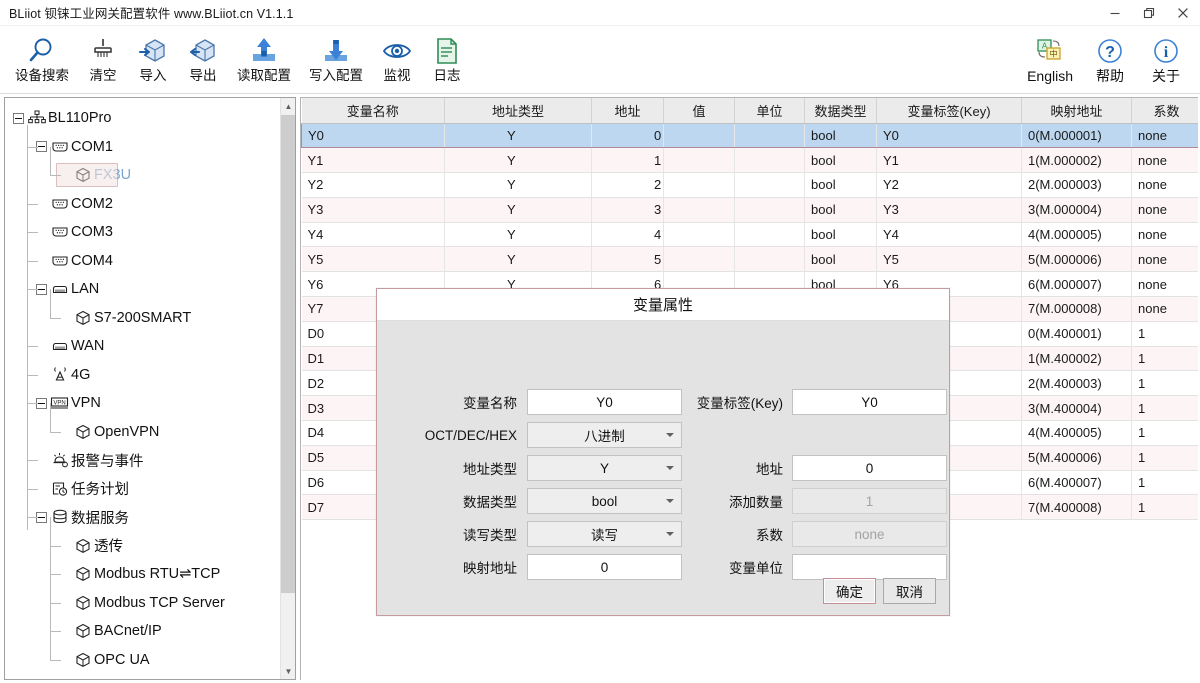  What do you see at coordinates (1115, 13) in the screenshot?
I see `minimize-button` at bounding box center [1115, 13].